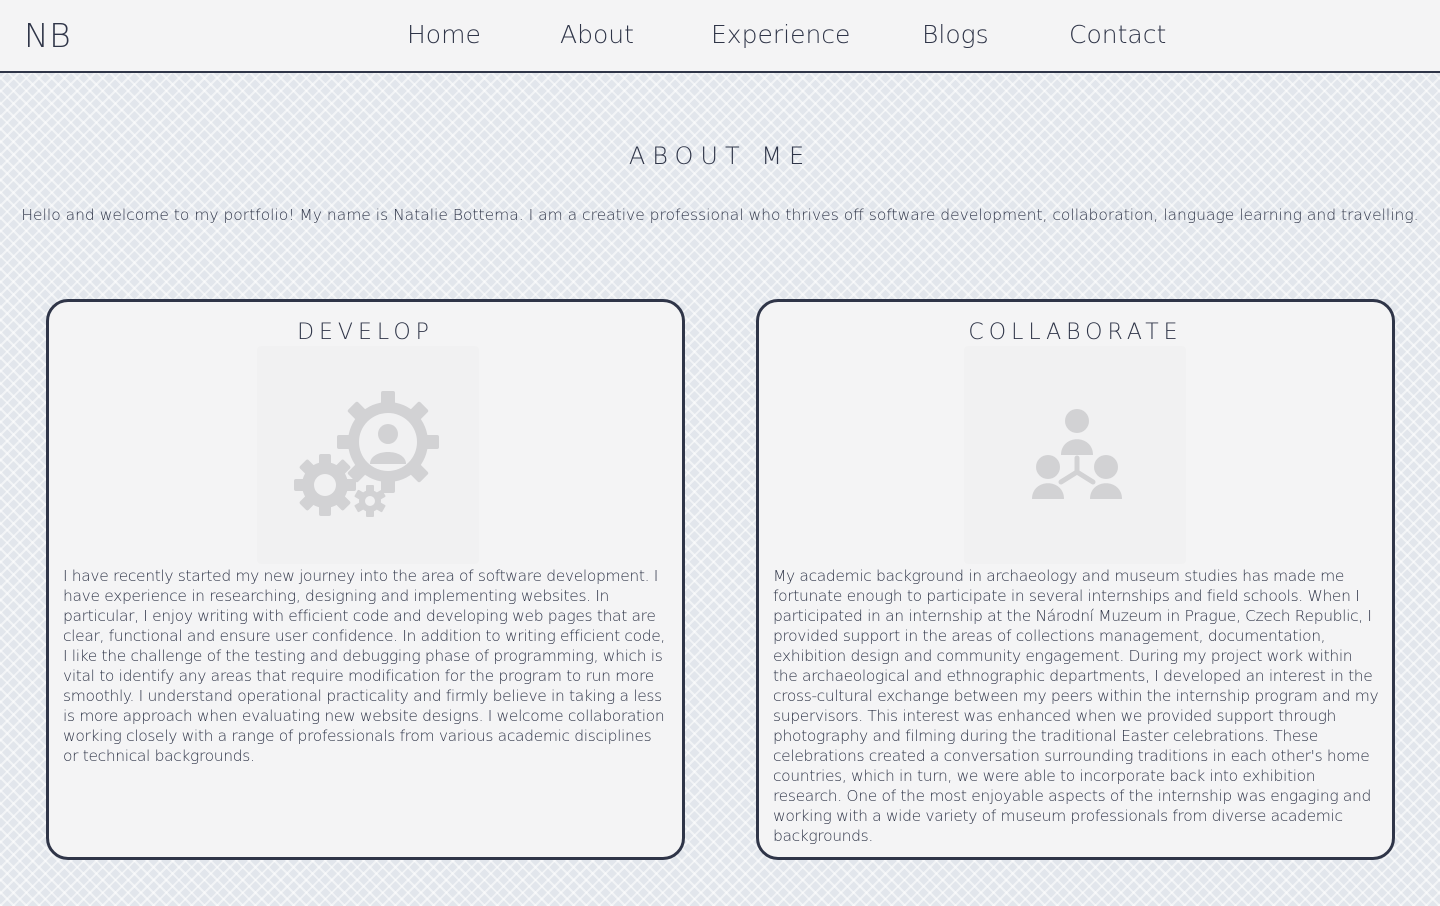 This screenshot has width=1440, height=906. I want to click on navbar: NB Home About Experience Blogs Contact, so click(720, 36).